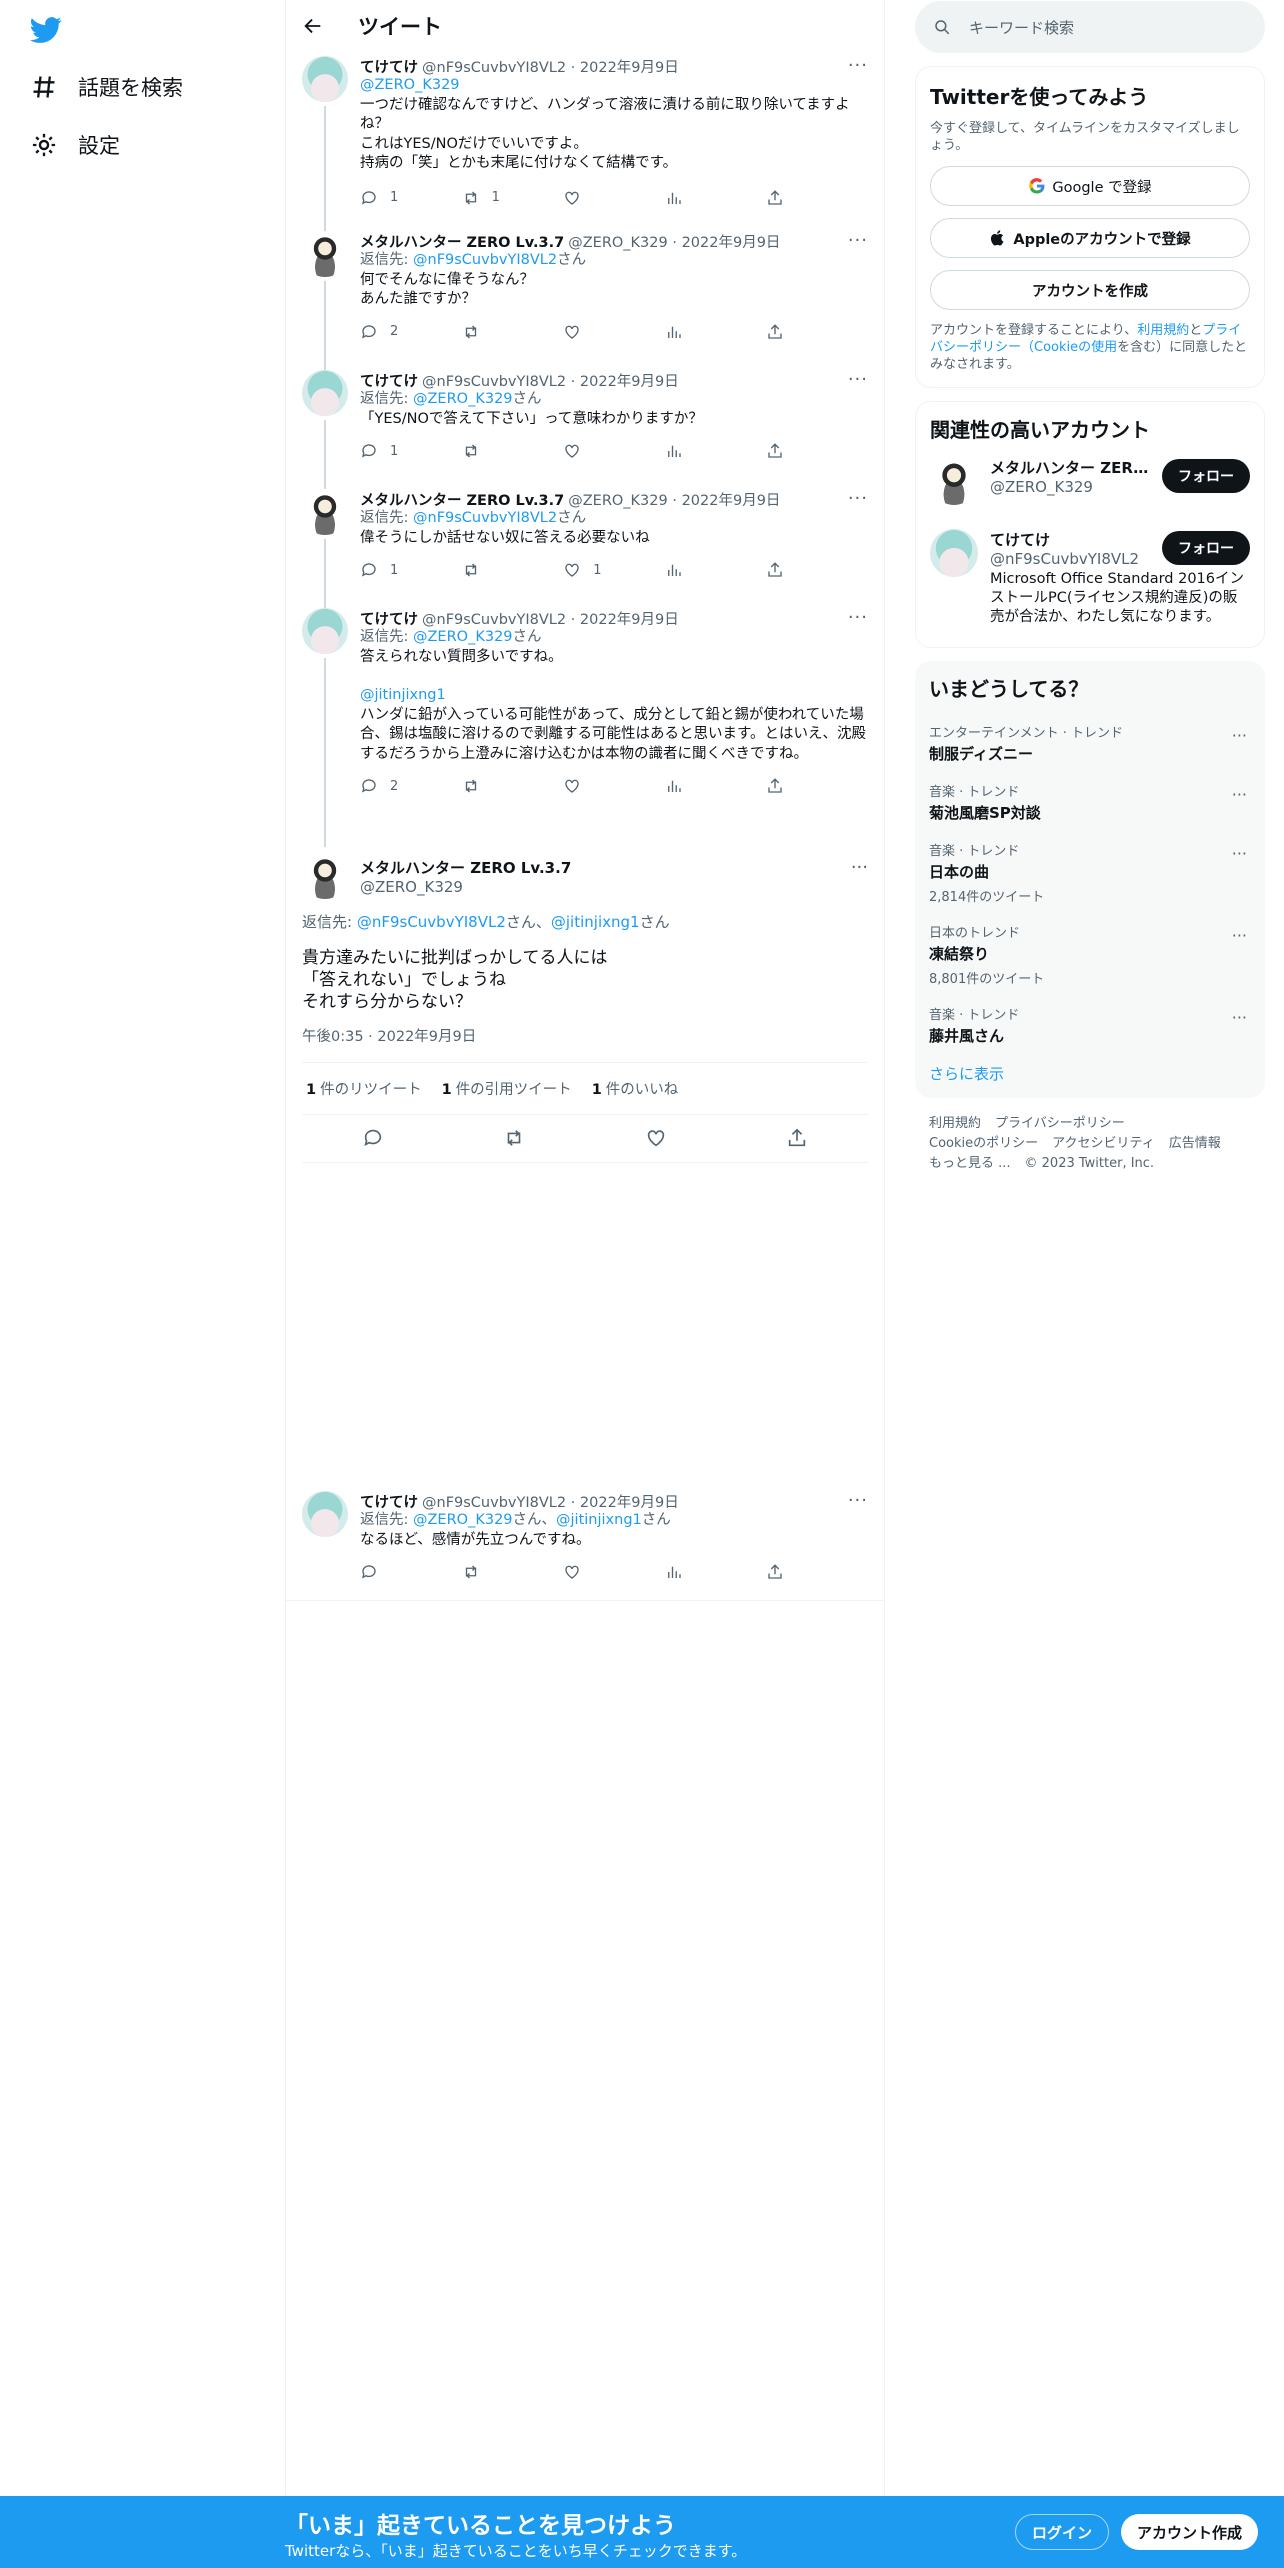  What do you see at coordinates (635, 1088) in the screenshot?
I see `like-stat: 1 件のいいね` at bounding box center [635, 1088].